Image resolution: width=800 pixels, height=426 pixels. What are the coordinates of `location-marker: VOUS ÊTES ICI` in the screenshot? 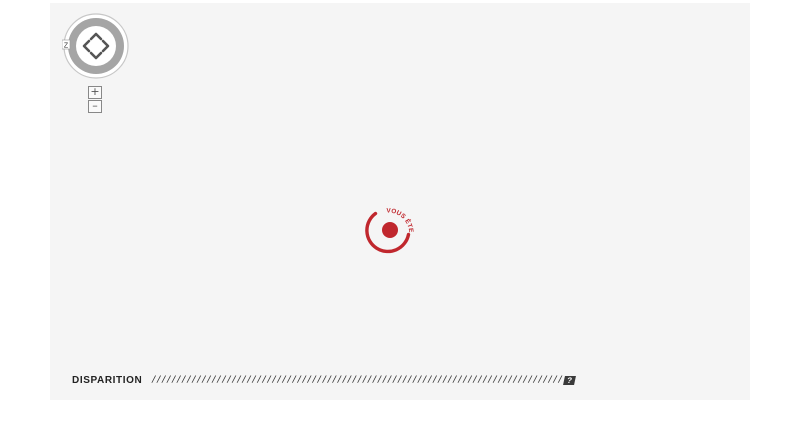 It's located at (388, 228).